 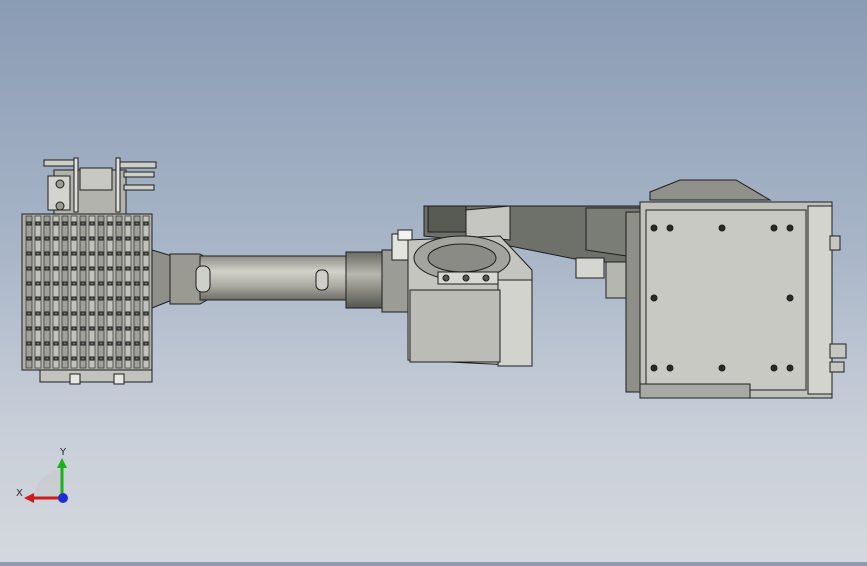 I want to click on gripper-assembly, so click(x=89, y=271).